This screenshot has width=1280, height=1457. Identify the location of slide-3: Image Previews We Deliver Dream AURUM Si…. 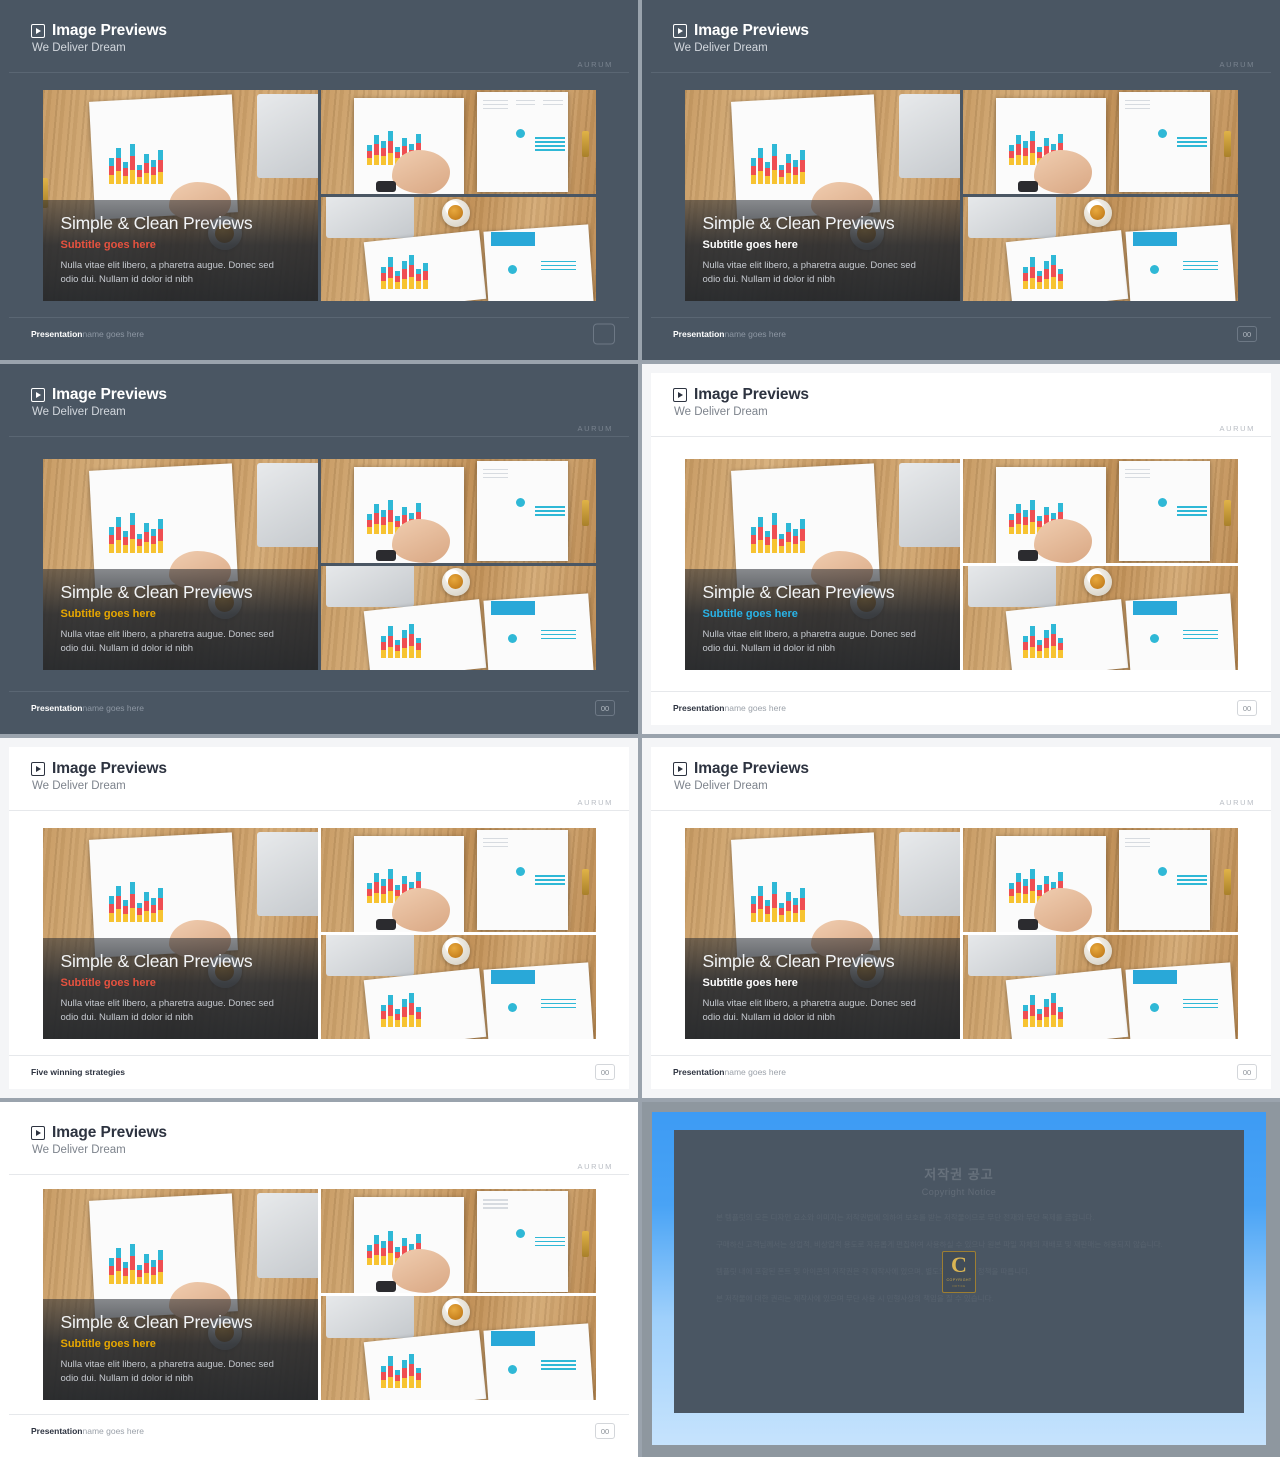
(319, 549).